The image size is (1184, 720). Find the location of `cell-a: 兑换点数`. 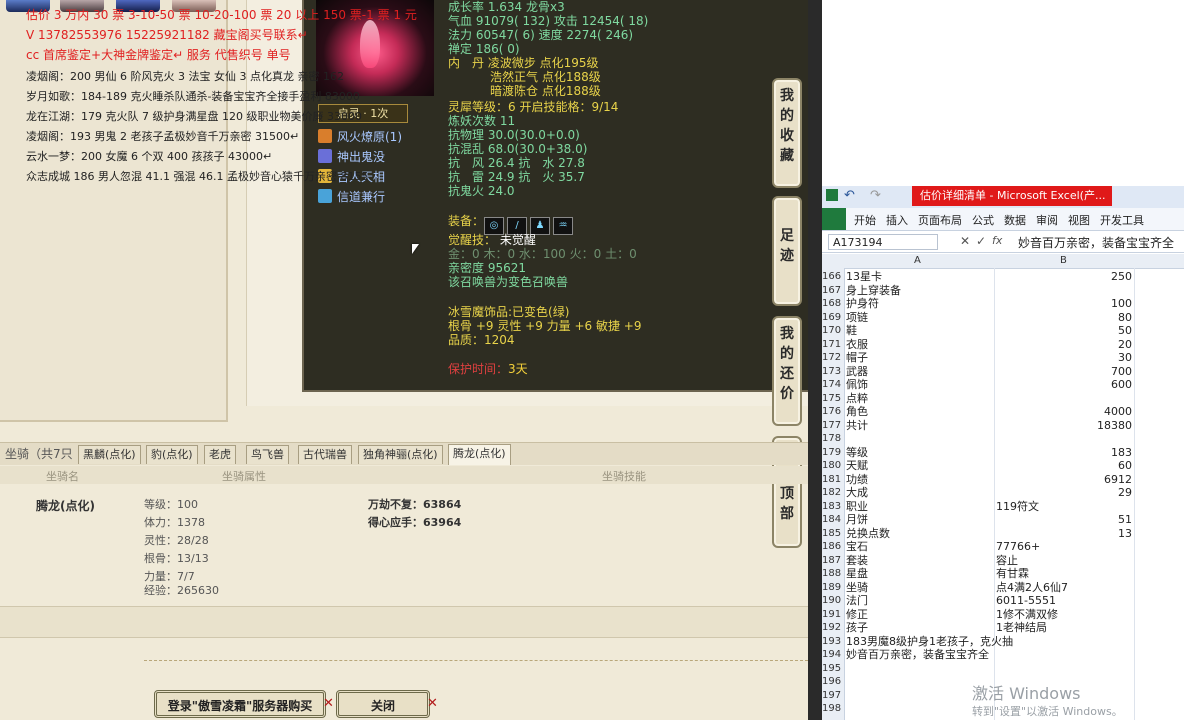

cell-a: 兑换点数 is located at coordinates (868, 534).